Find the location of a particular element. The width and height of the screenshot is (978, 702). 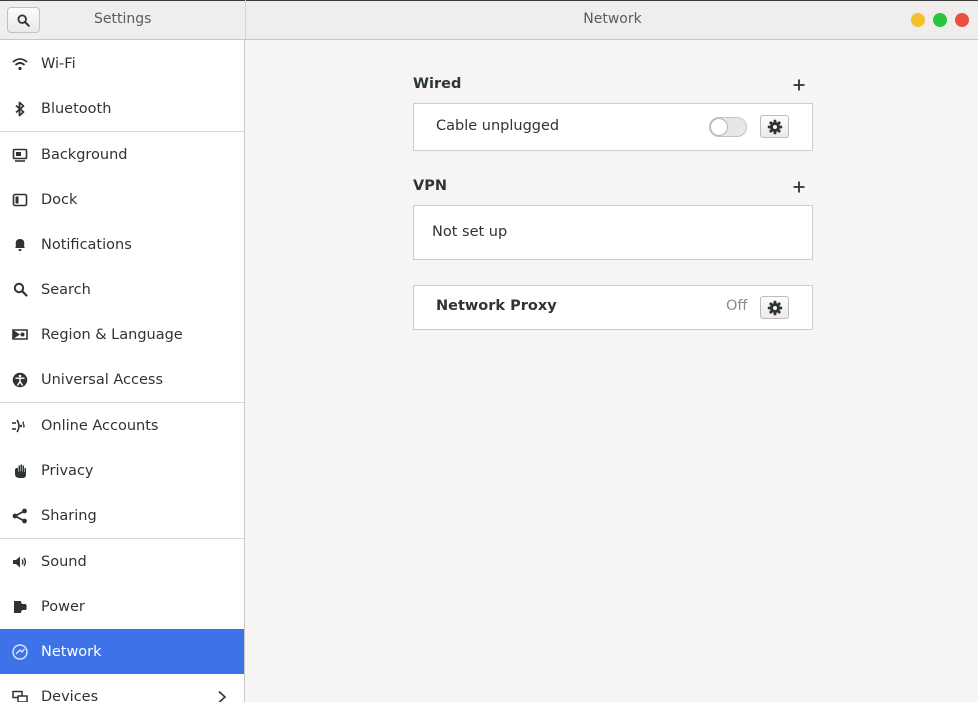

sidebar-item-label: Notifications is located at coordinates (86, 244).